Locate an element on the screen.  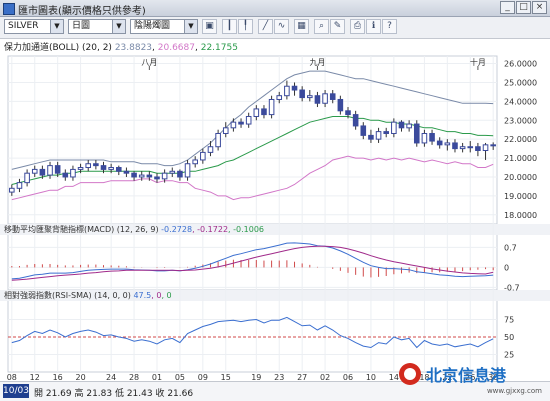
watermark-url: www.gjxxg.com is located at coordinates (514, 391).